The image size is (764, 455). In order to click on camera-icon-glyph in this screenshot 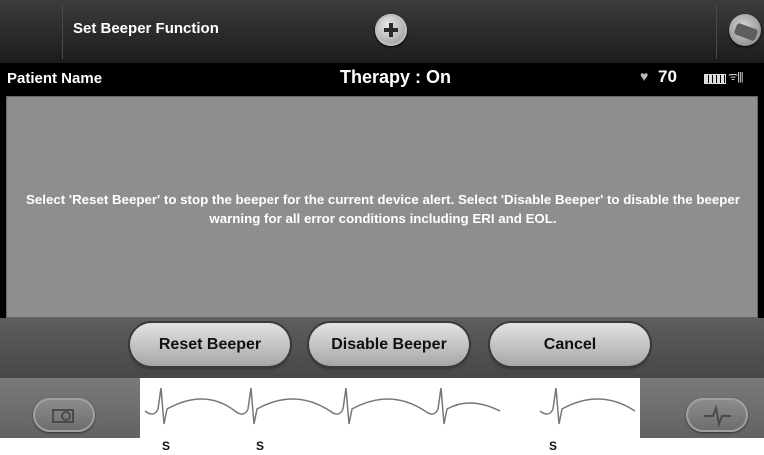, I will do `click(63, 416)`.